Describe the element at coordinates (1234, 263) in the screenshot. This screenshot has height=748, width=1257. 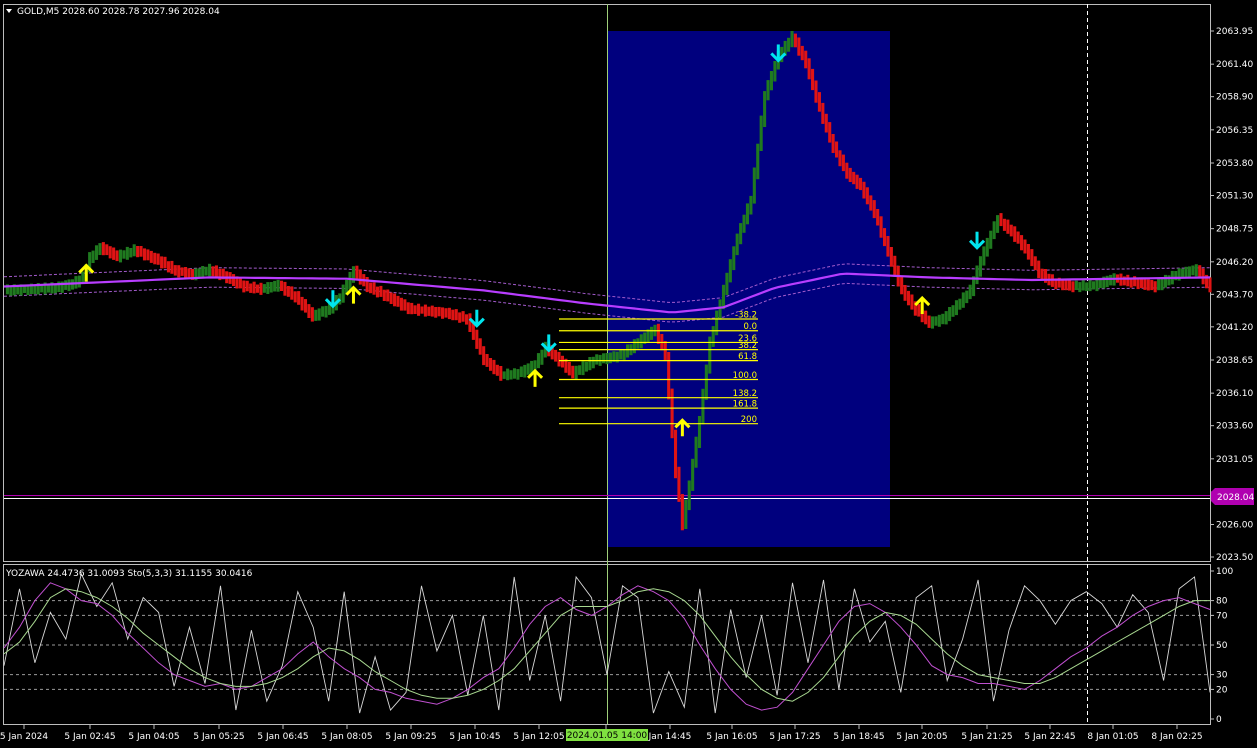
I see `price-tick-label-7: 2046.20` at that location.